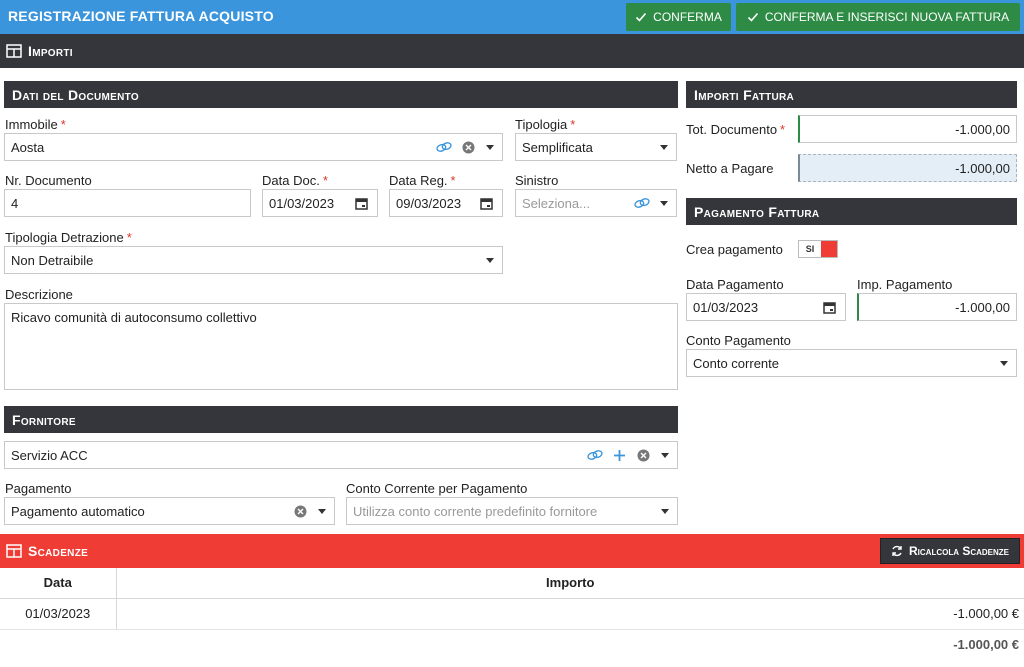 This screenshot has height=667, width=1024. Describe the element at coordinates (851, 211) in the screenshot. I see `pagamento-fattura-section-header: Pagamento Fattura` at that location.